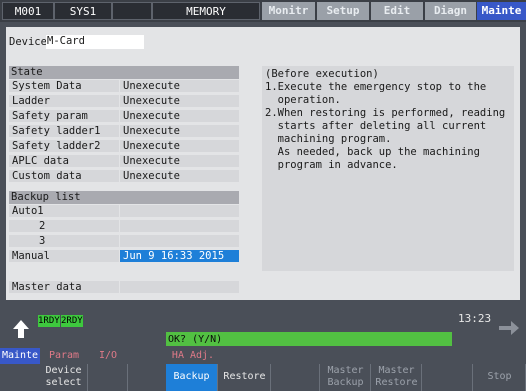  Describe the element at coordinates (83, 11) in the screenshot. I see `system-tab-sys1: SYS1` at that location.